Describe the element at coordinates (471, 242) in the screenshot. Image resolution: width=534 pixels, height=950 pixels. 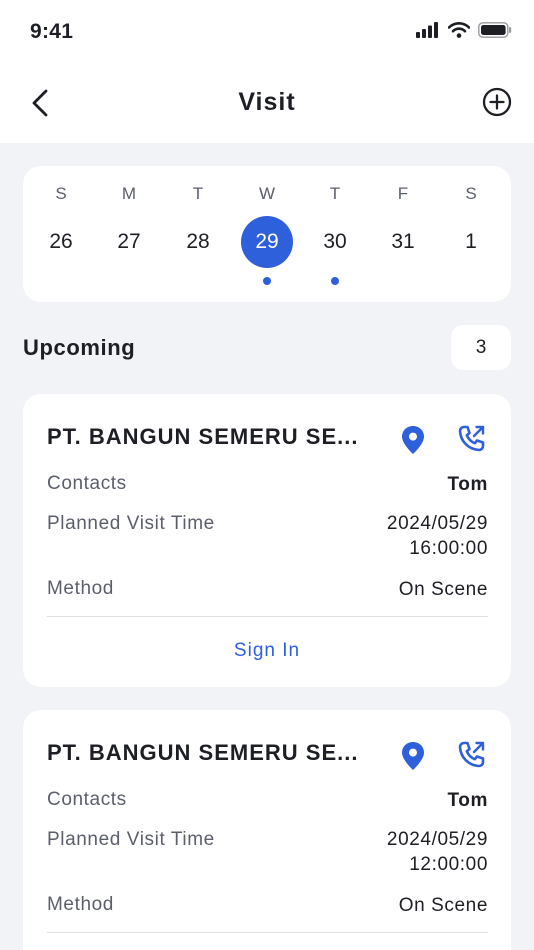
I see `day-number: 1` at that location.